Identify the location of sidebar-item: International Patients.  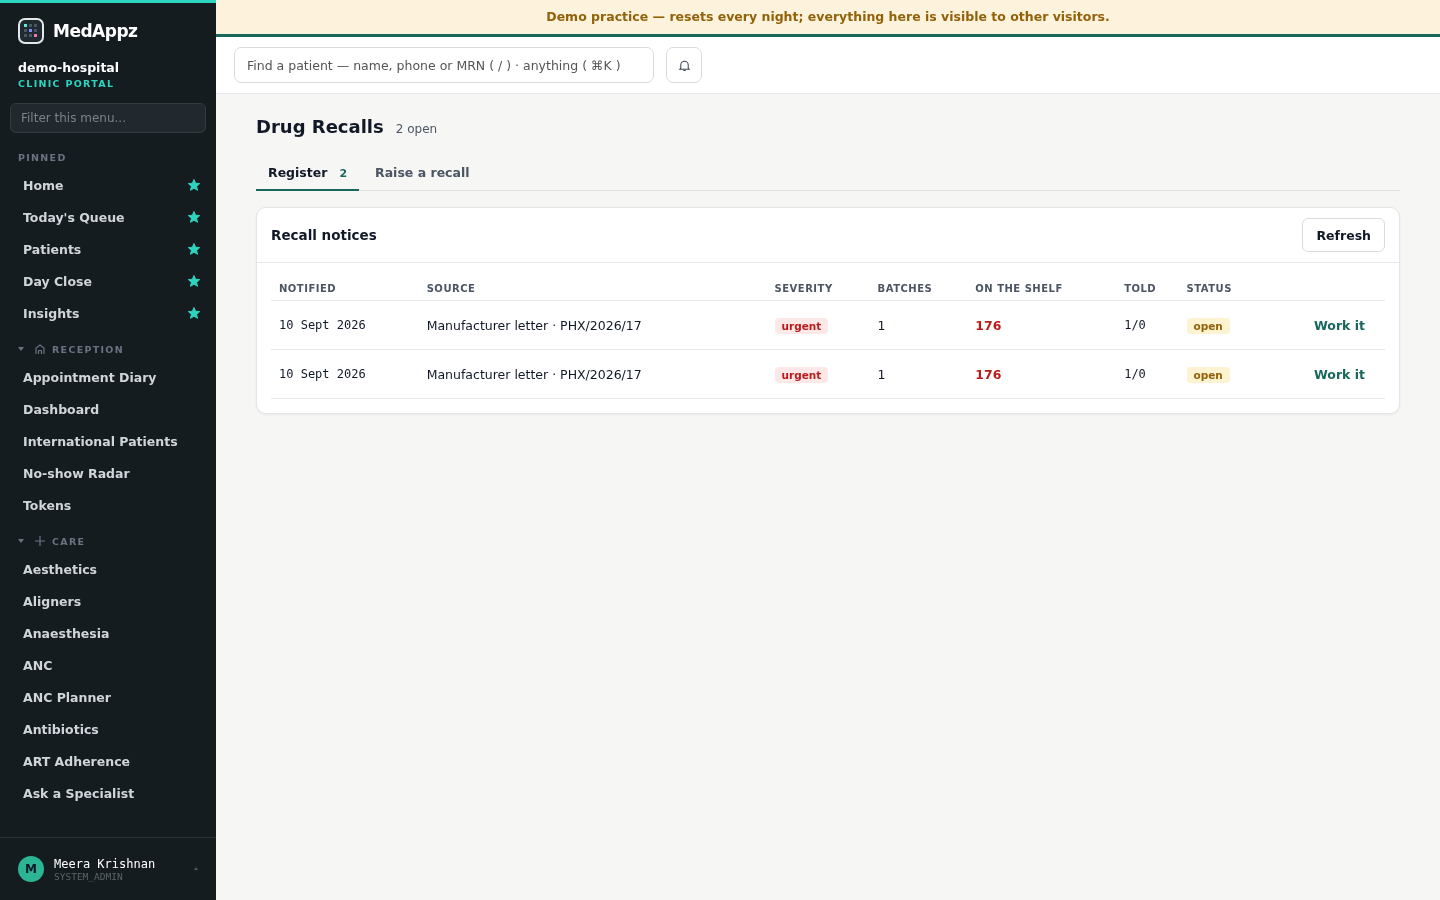
(108, 441).